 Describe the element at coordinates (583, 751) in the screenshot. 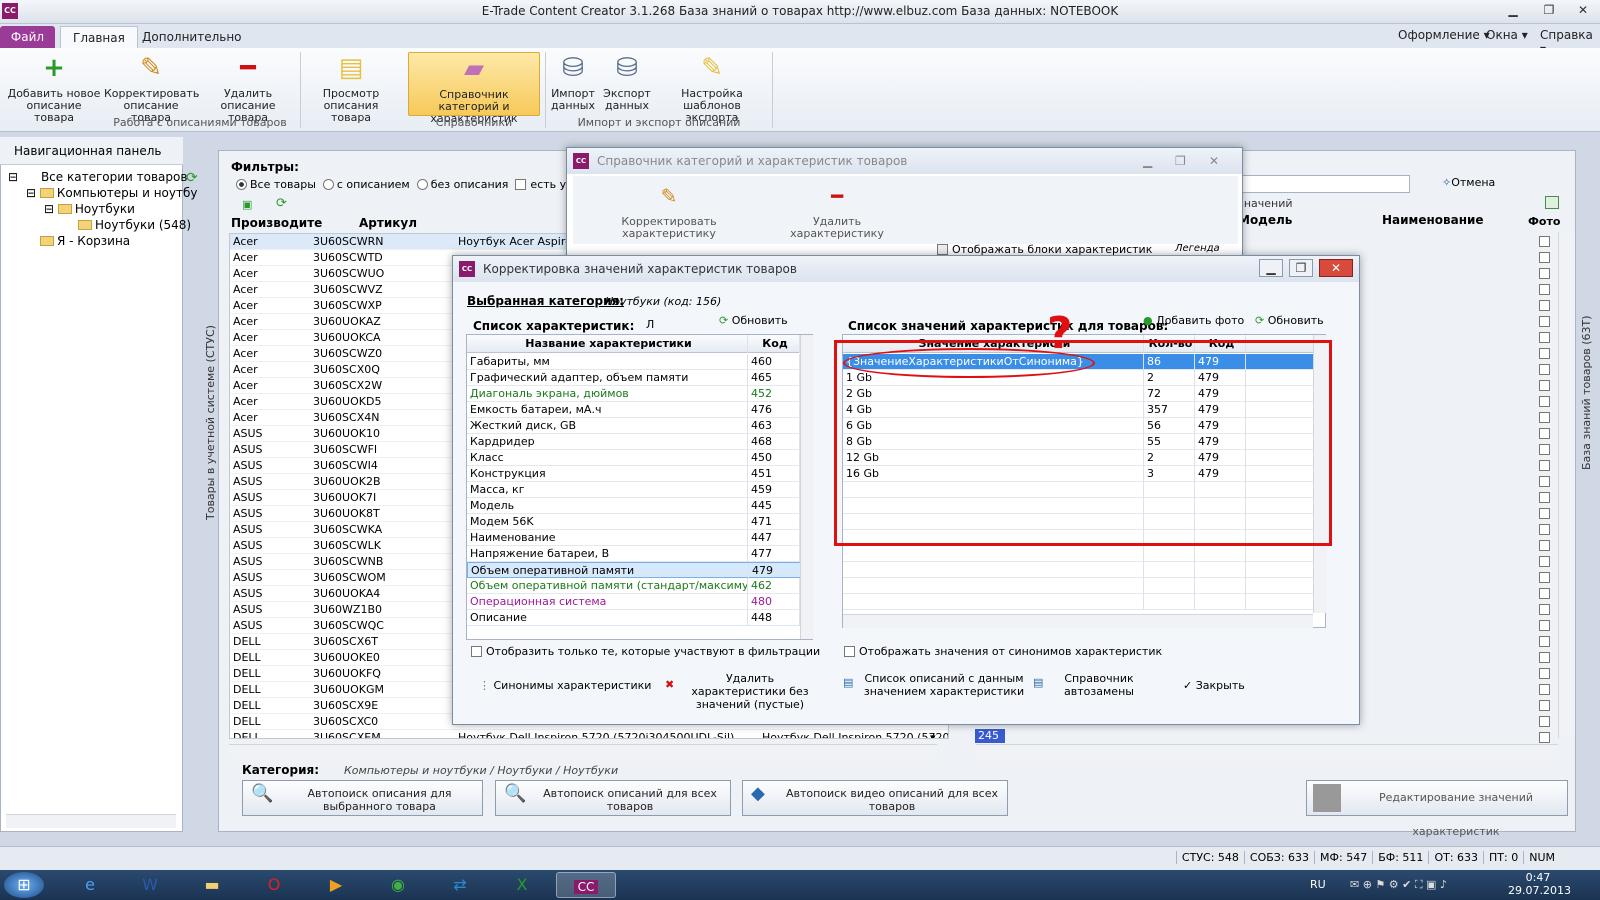

I see `grid-horizontal-scrollbar` at that location.